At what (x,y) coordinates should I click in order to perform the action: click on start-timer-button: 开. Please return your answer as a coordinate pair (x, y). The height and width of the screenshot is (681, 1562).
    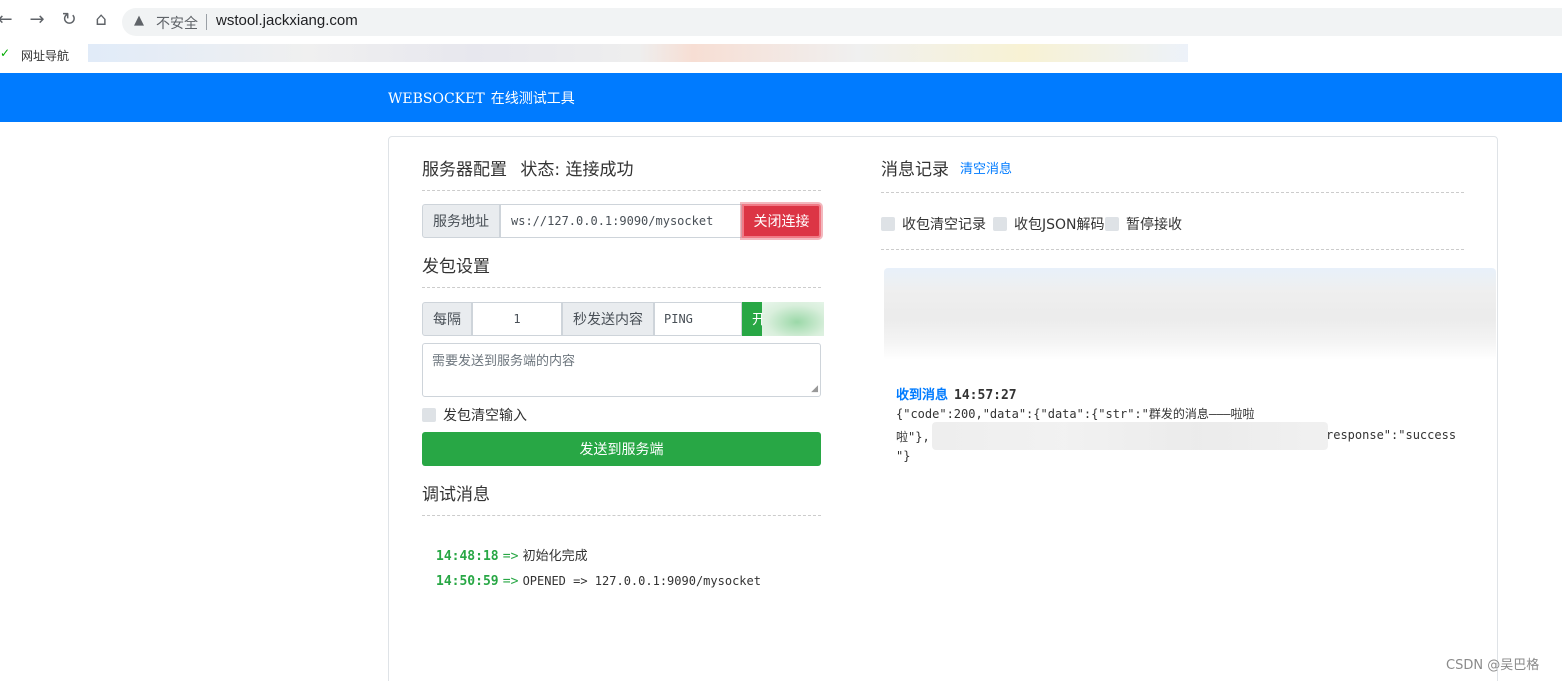
    Looking at the image, I should click on (783, 319).